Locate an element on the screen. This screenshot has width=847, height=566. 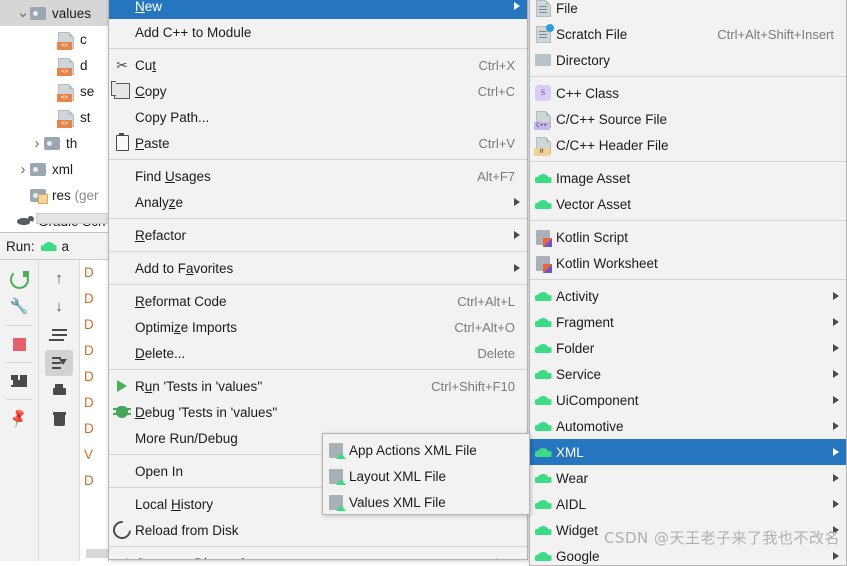
menu-item-reformat-code: Reformat Code Ctrl+Alt+L is located at coordinates (318, 301).